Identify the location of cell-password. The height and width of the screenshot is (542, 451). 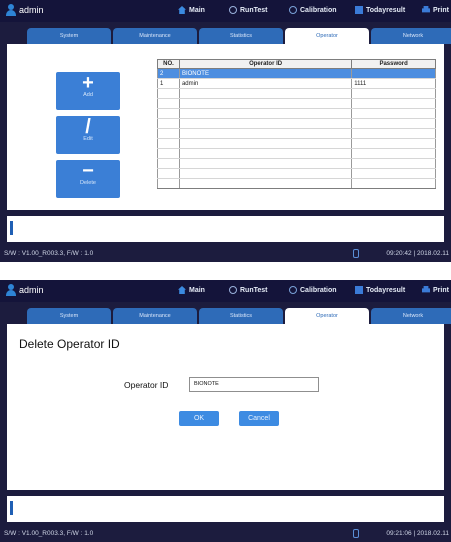
(393, 73).